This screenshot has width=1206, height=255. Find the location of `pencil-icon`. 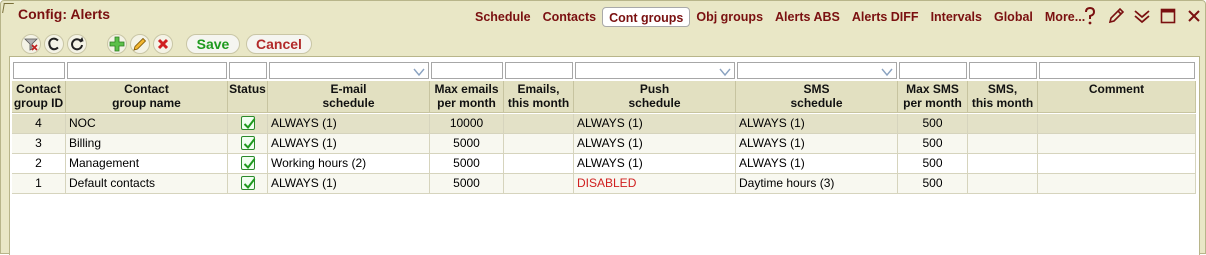

pencil-icon is located at coordinates (1116, 16).